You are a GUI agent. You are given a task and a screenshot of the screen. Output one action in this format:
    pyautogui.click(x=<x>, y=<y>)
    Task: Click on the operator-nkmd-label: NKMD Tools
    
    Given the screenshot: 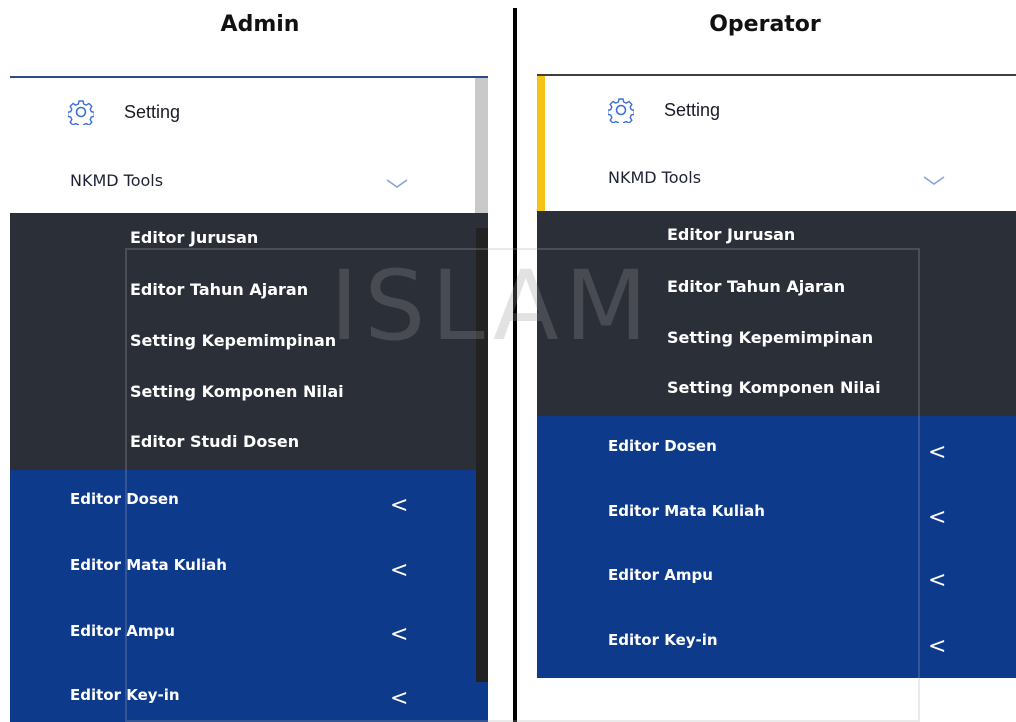 What is the action you would take?
    pyautogui.click(x=655, y=177)
    